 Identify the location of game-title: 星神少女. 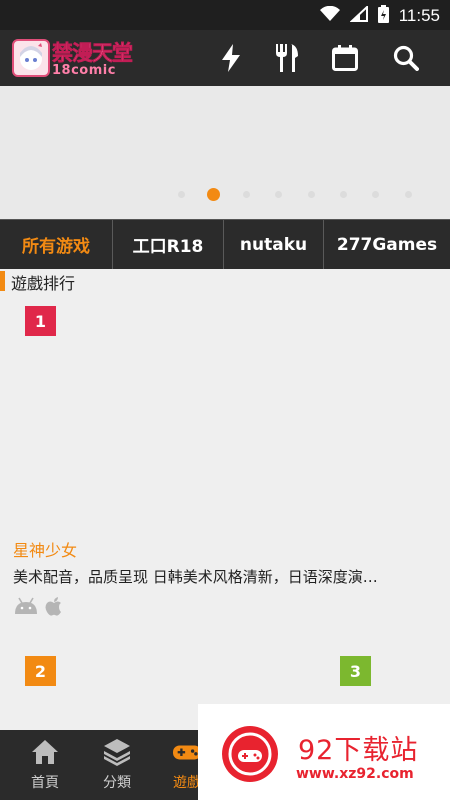
(45, 549).